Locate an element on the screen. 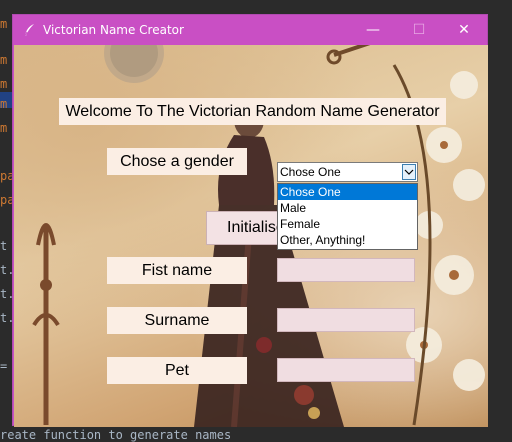  ide-text: t is located at coordinates (4, 246).